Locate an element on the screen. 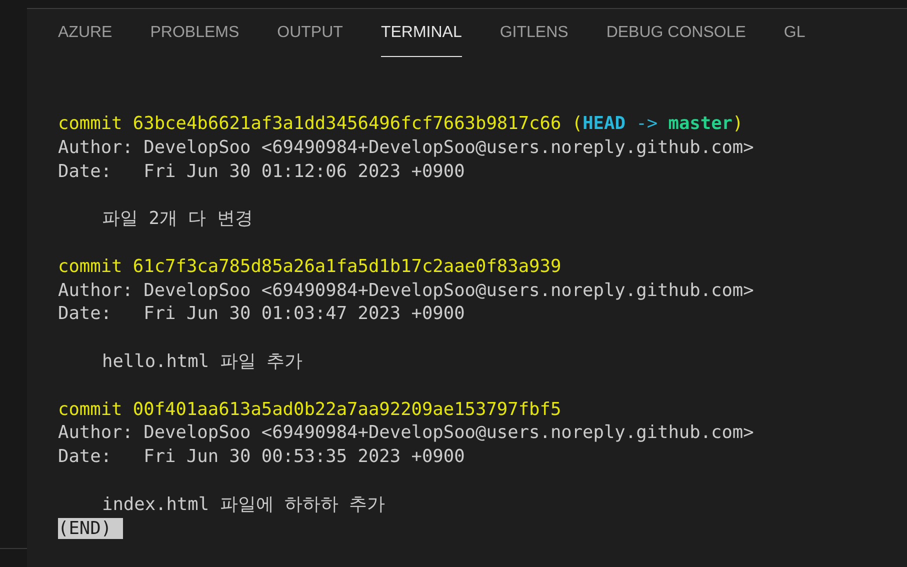 Image resolution: width=907 pixels, height=567 pixels. panel-tab: GITLENS is located at coordinates (534, 33).